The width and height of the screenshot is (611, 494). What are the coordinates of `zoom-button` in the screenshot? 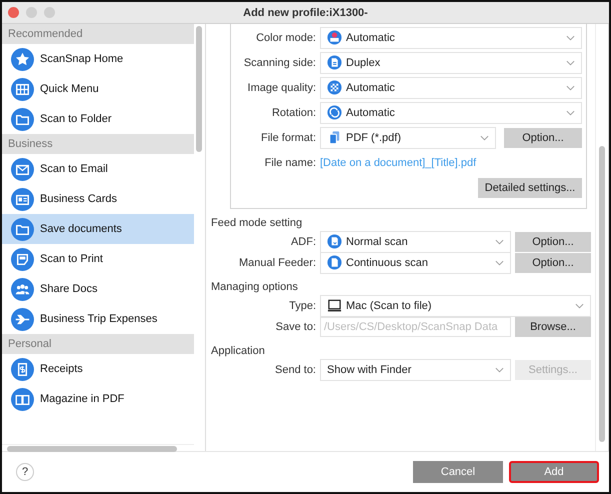 It's located at (49, 12).